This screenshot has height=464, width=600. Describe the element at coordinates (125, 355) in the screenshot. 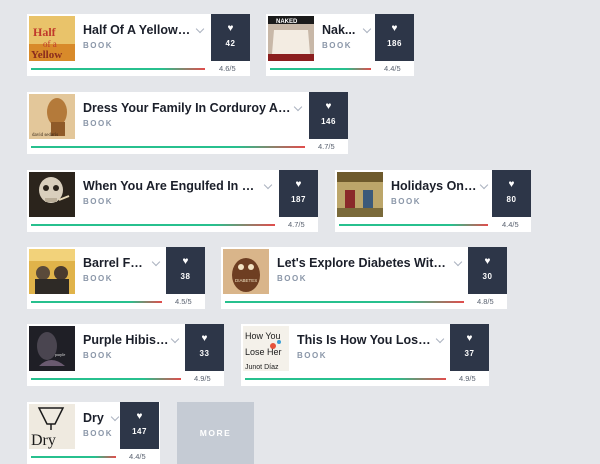

I see `book-card: purple Purple Hibisc... BOOK ♥ 33 4.9/5` at that location.